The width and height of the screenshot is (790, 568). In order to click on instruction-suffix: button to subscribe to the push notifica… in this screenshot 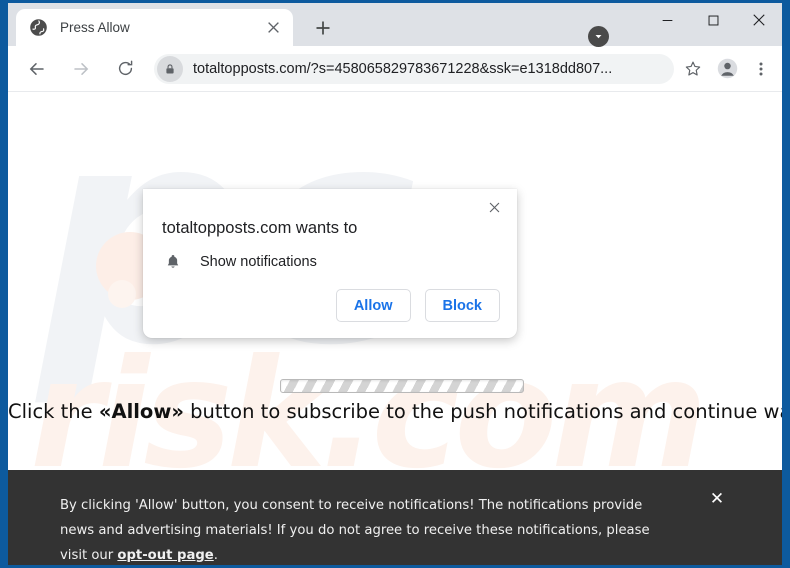, I will do `click(486, 411)`.